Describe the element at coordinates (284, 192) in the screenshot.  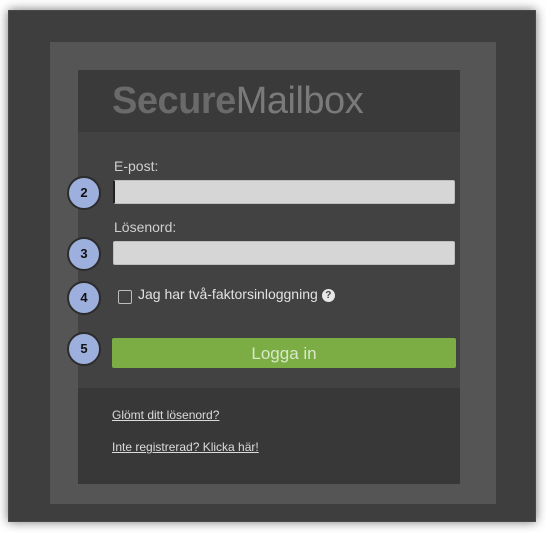
I see `email-field` at that location.